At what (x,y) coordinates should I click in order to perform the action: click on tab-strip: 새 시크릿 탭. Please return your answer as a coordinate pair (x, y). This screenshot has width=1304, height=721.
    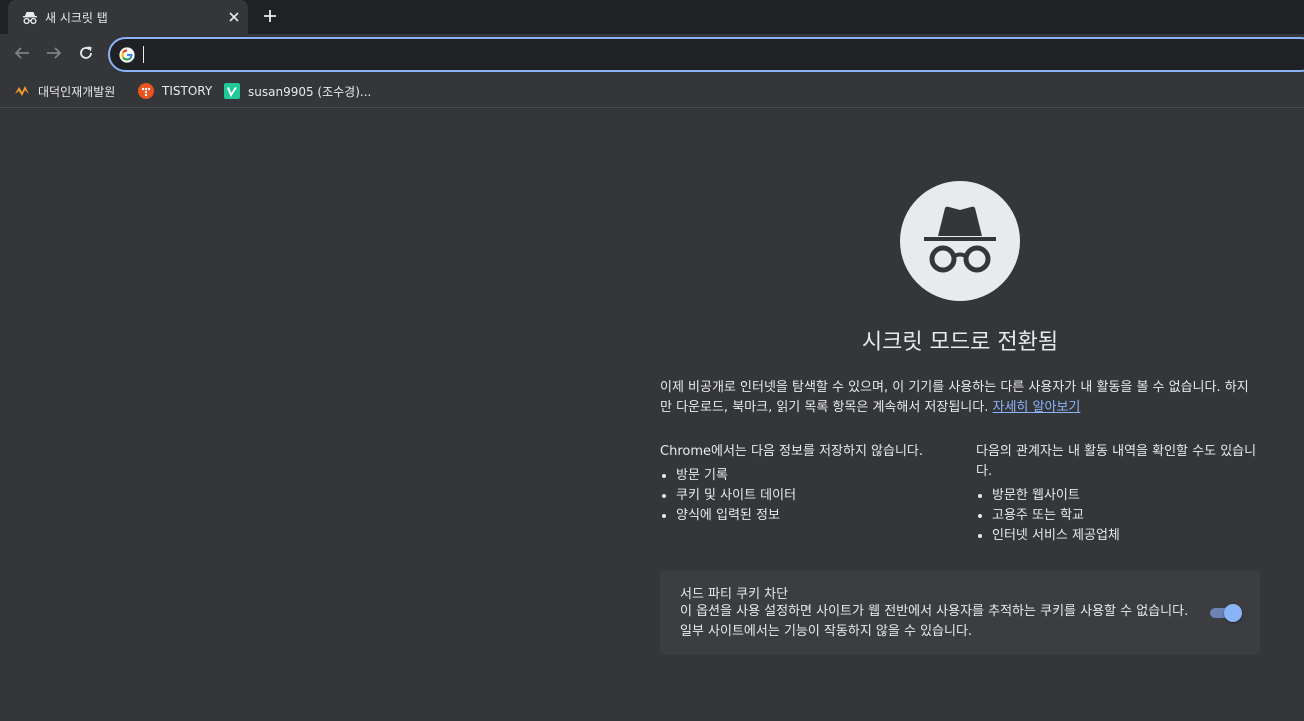
    Looking at the image, I should click on (652, 17).